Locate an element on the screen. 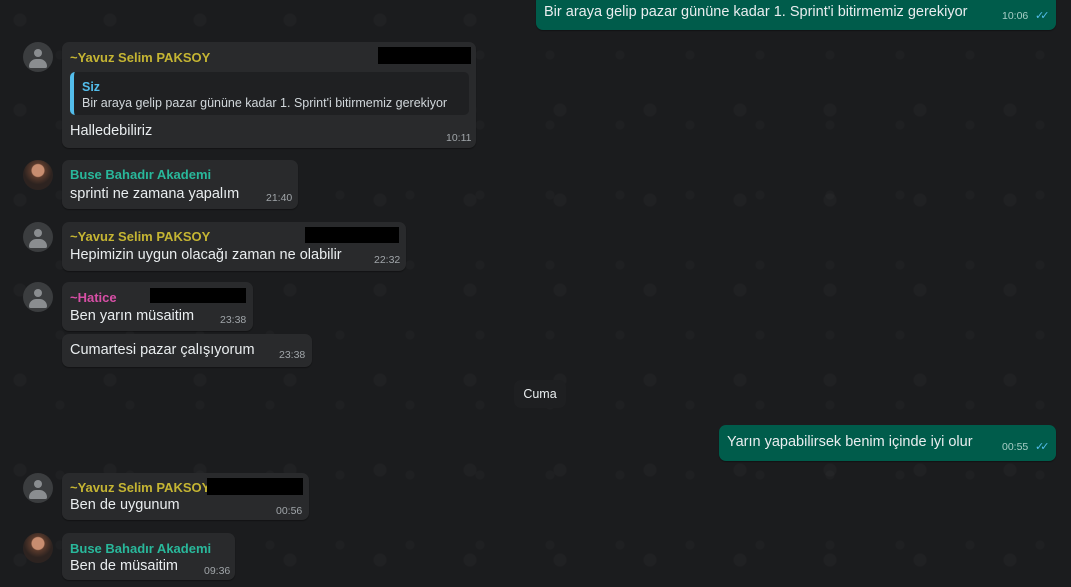 The height and width of the screenshot is (587, 1071). incoming-message: Cumartesi pazar çalışıyorum 23:38 is located at coordinates (187, 350).